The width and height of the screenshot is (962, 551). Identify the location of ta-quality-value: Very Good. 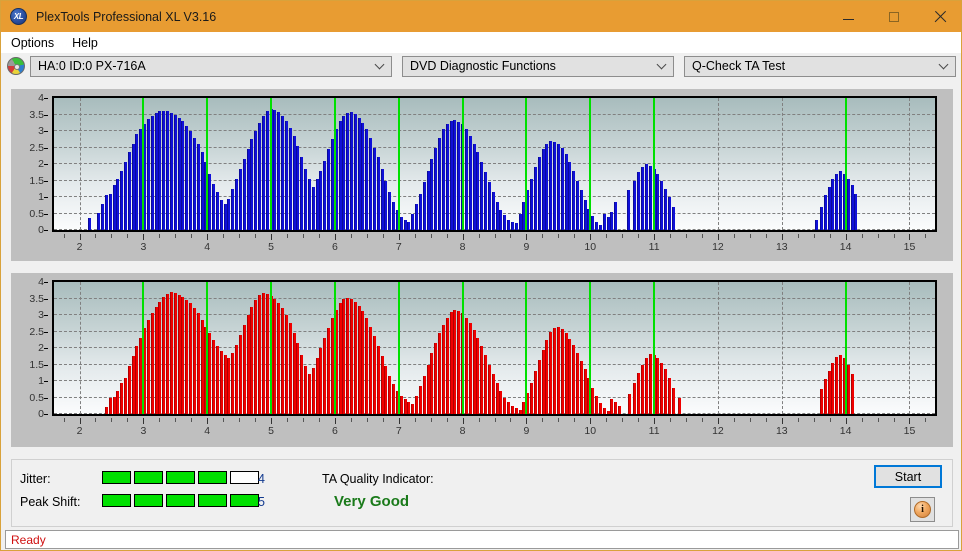
(372, 501).